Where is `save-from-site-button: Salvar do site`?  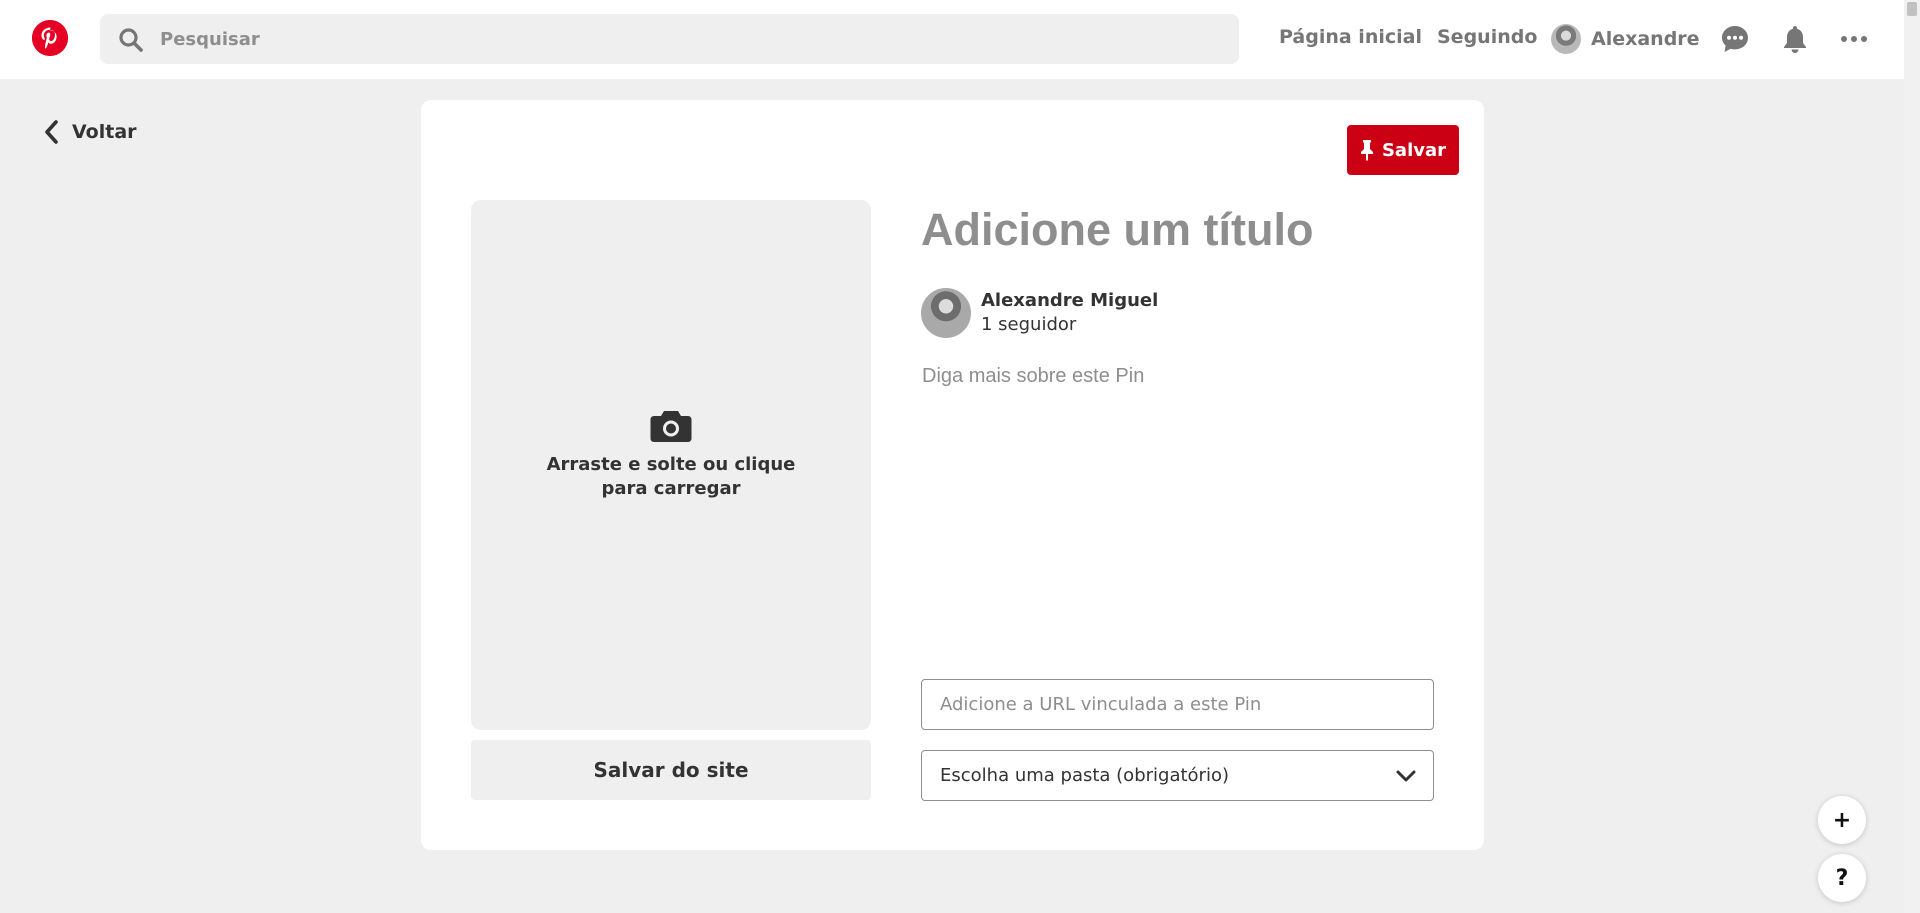 save-from-site-button: Salvar do site is located at coordinates (671, 770).